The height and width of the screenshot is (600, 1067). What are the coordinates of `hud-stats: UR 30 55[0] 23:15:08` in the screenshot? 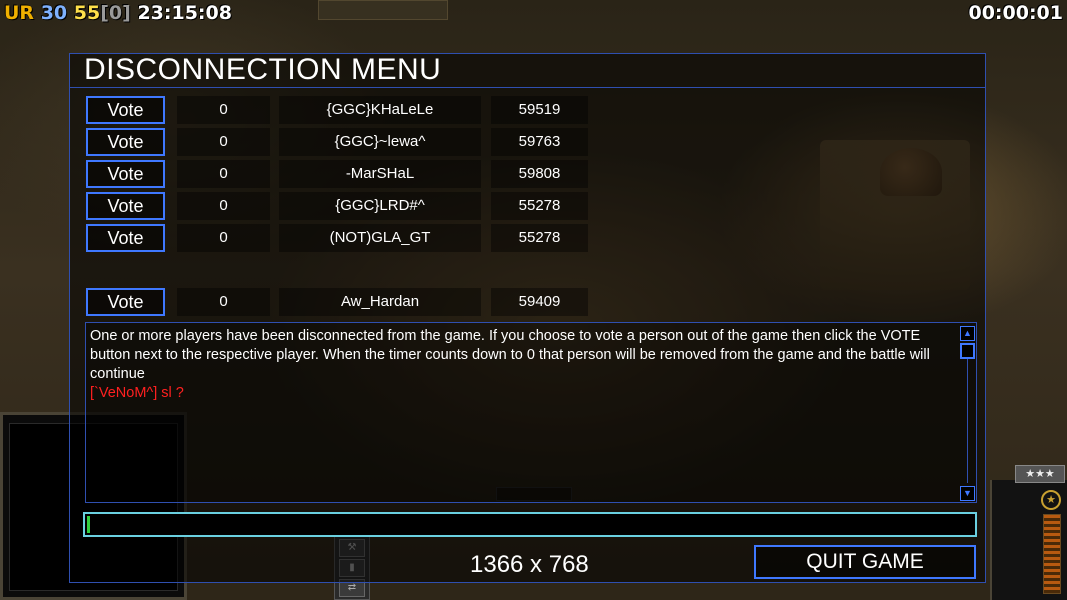 It's located at (118, 14).